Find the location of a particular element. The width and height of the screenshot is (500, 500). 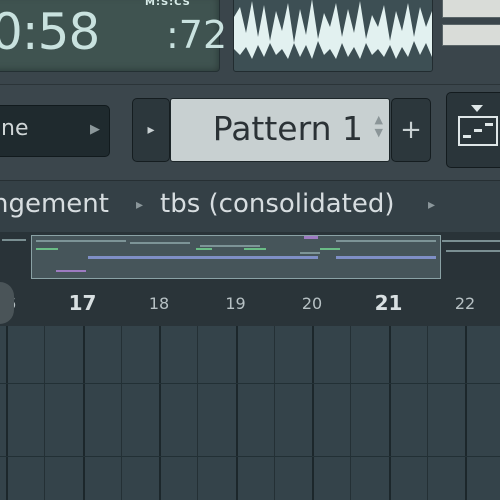

breadcrumb-item-playlist: ngement is located at coordinates (54, 204).